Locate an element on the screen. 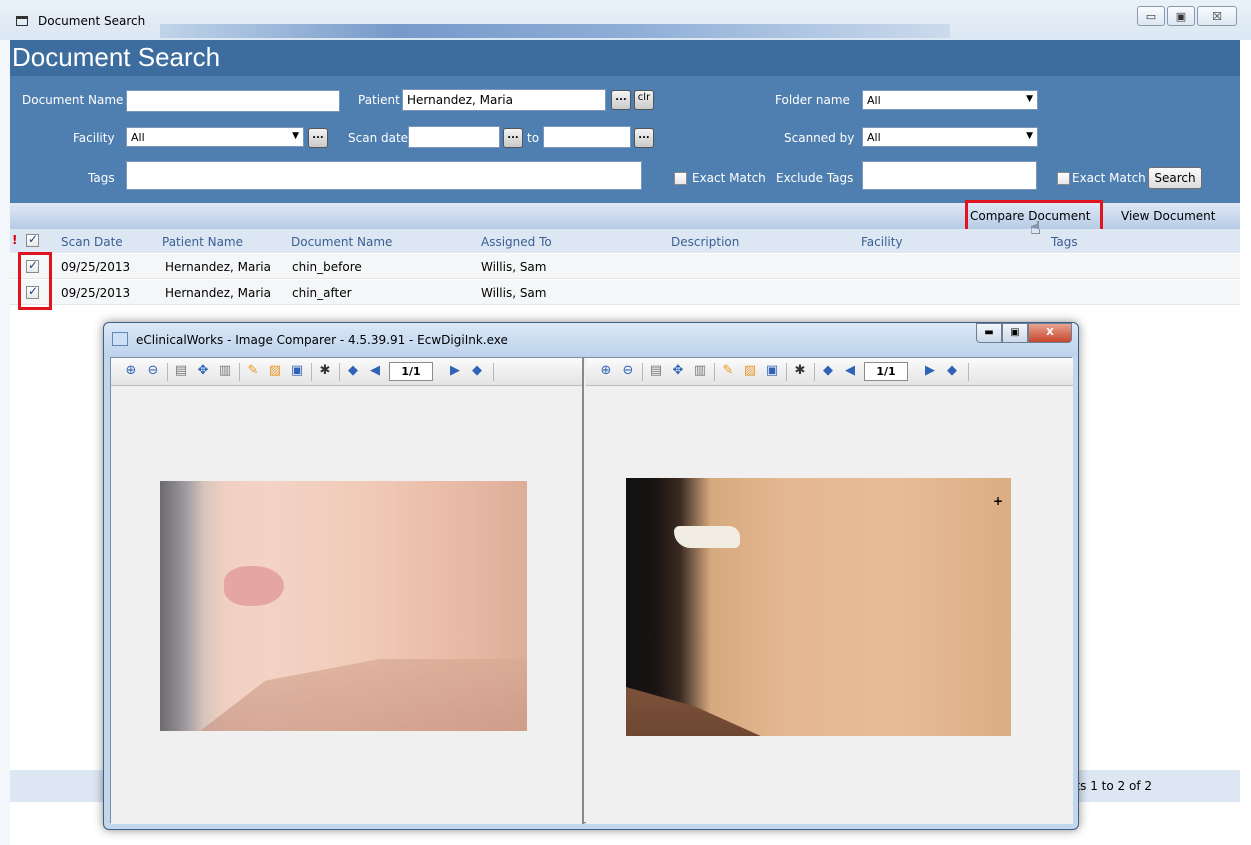 This screenshot has height=845, width=1251. column-header-scan-date: Scan Date is located at coordinates (92, 242).